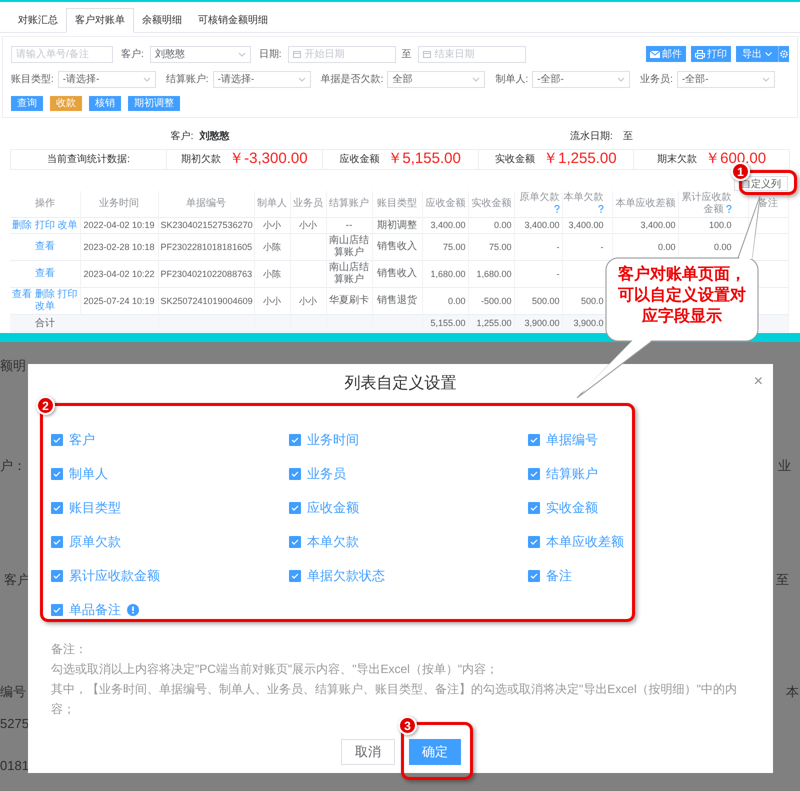 Image resolution: width=800 pixels, height=791 pixels. What do you see at coordinates (206, 225) in the screenshot?
I see `table-cell: SK2304021527536270` at bounding box center [206, 225].